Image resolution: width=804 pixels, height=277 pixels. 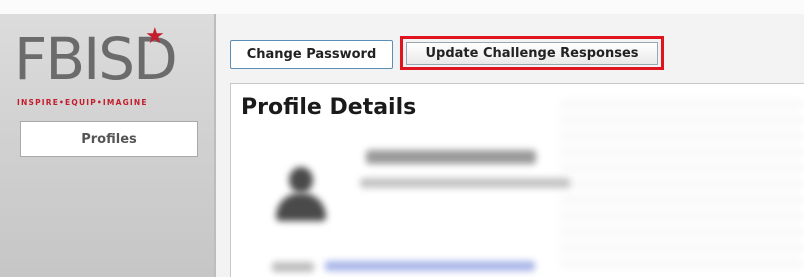 I want to click on page-title: Profile Details, so click(x=329, y=107).